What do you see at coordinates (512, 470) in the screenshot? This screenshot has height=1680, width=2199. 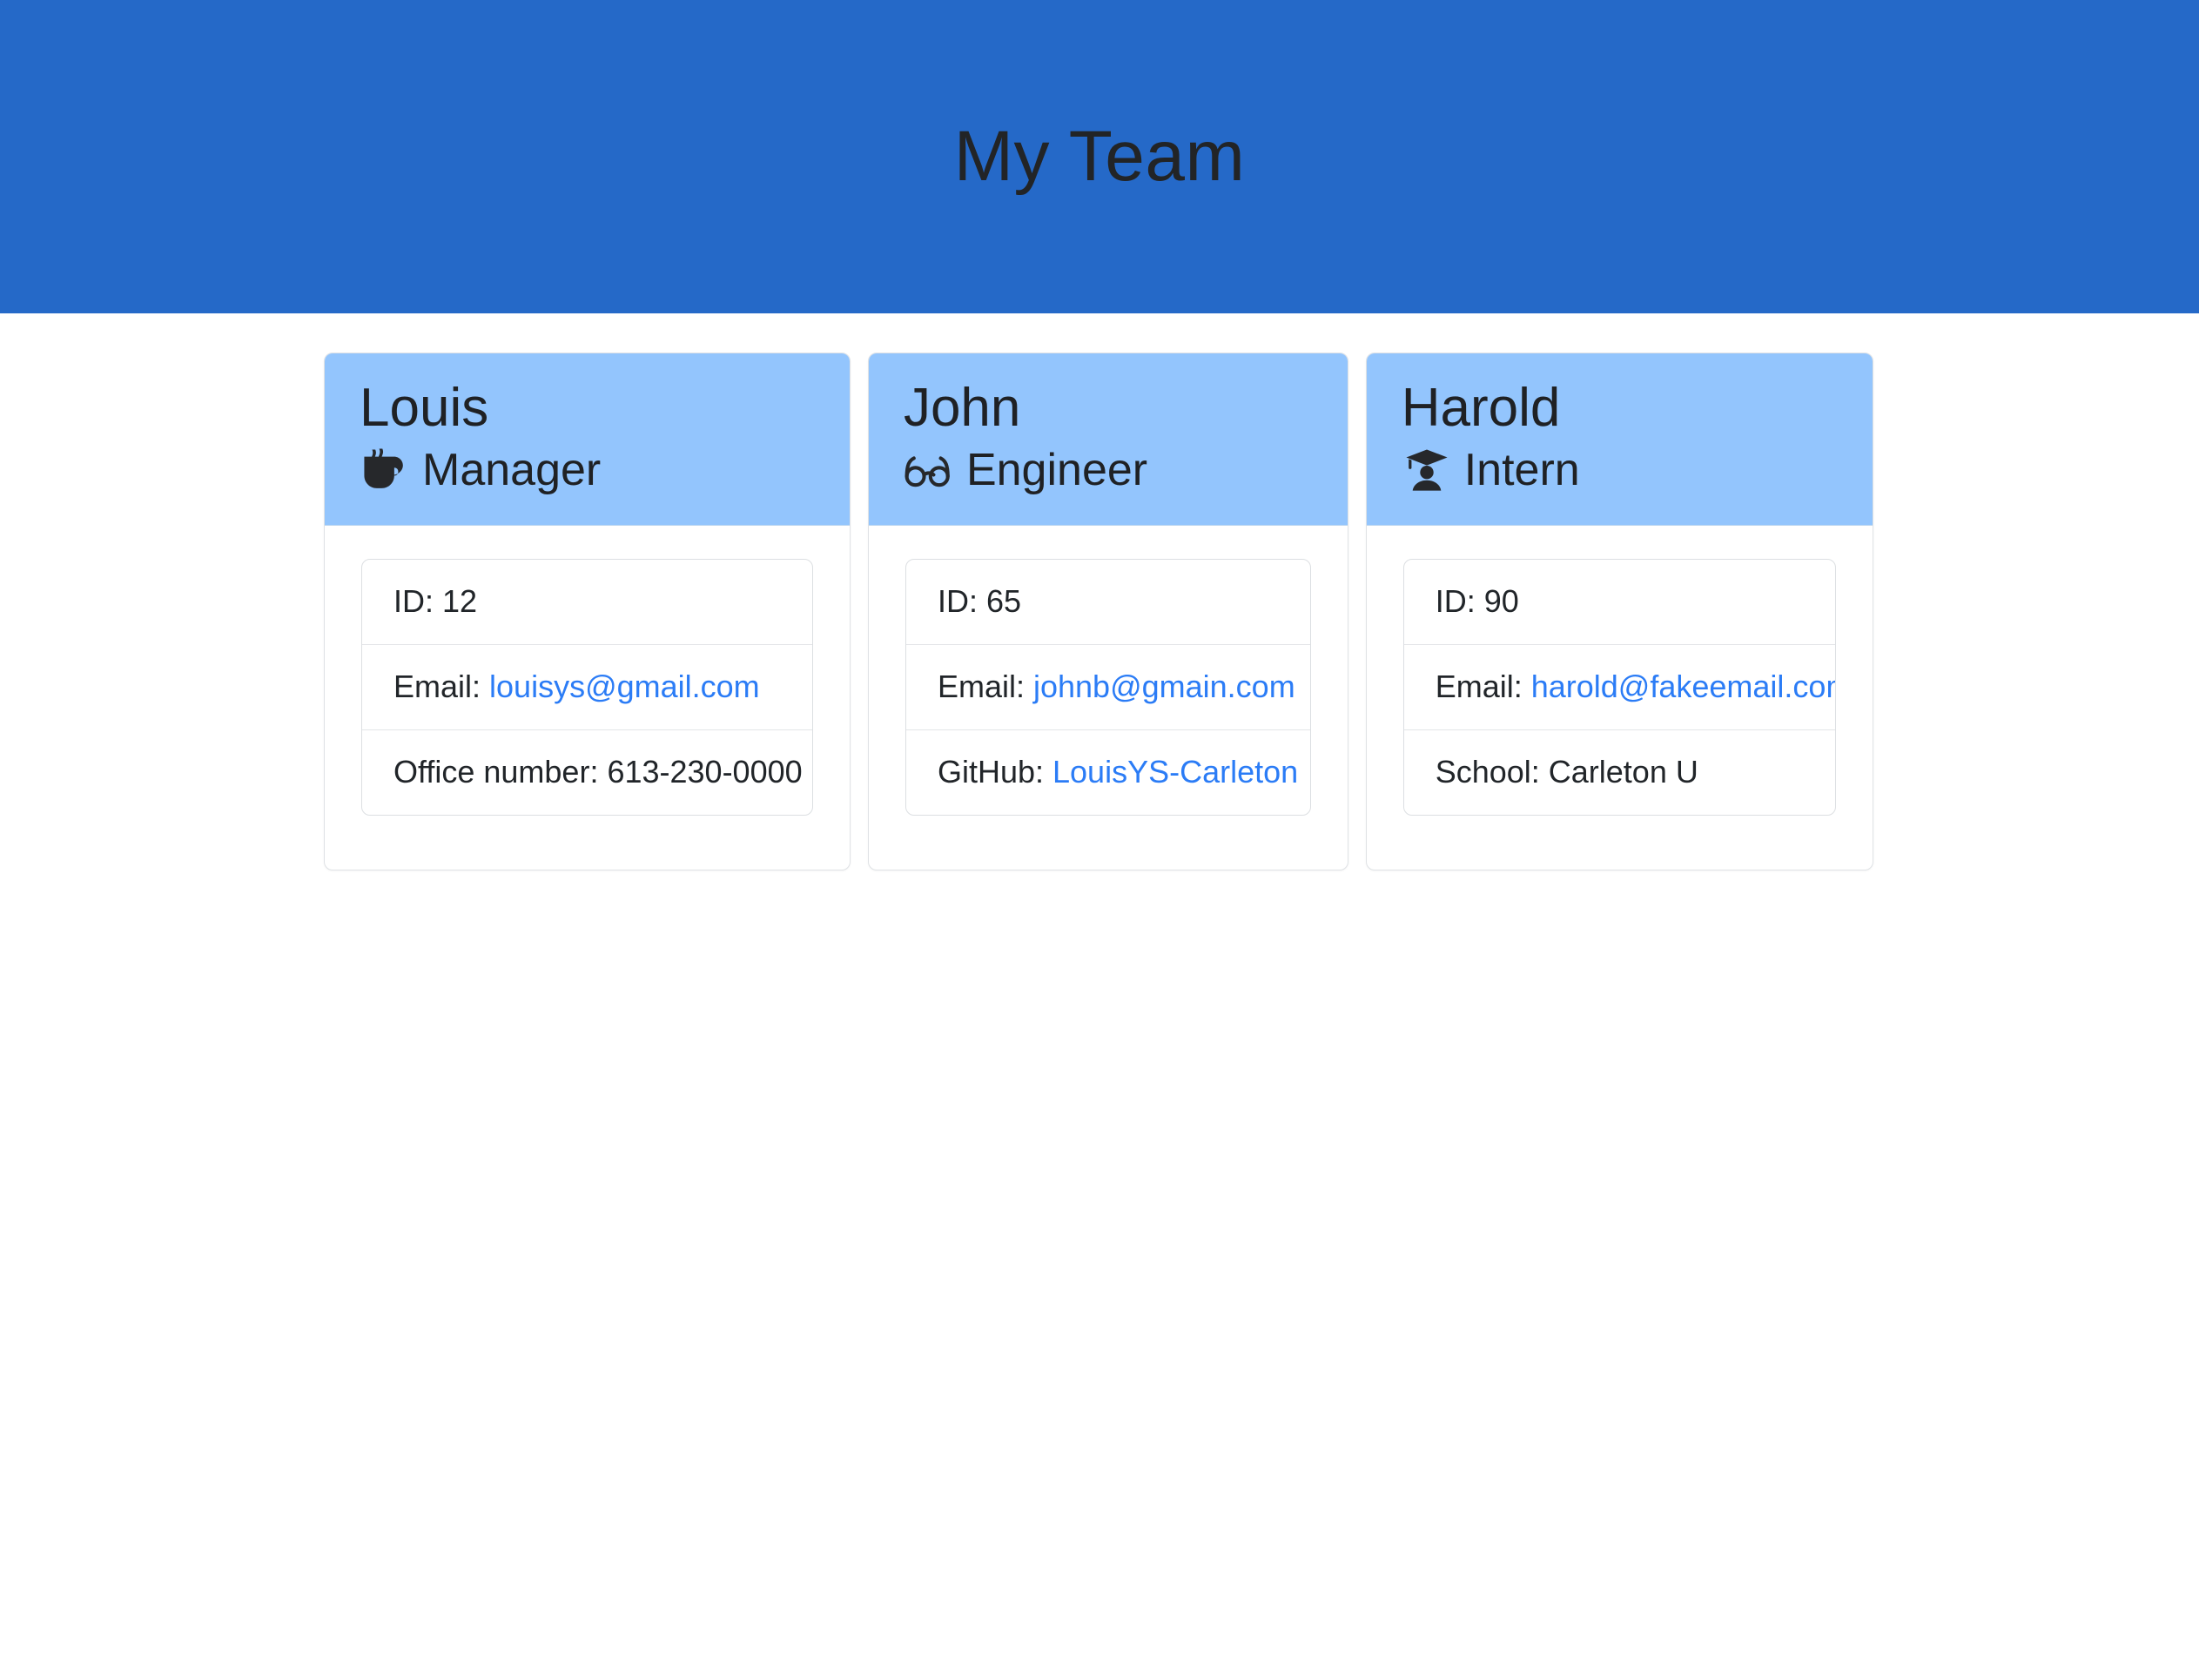 I see `member-role: Manager` at bounding box center [512, 470].